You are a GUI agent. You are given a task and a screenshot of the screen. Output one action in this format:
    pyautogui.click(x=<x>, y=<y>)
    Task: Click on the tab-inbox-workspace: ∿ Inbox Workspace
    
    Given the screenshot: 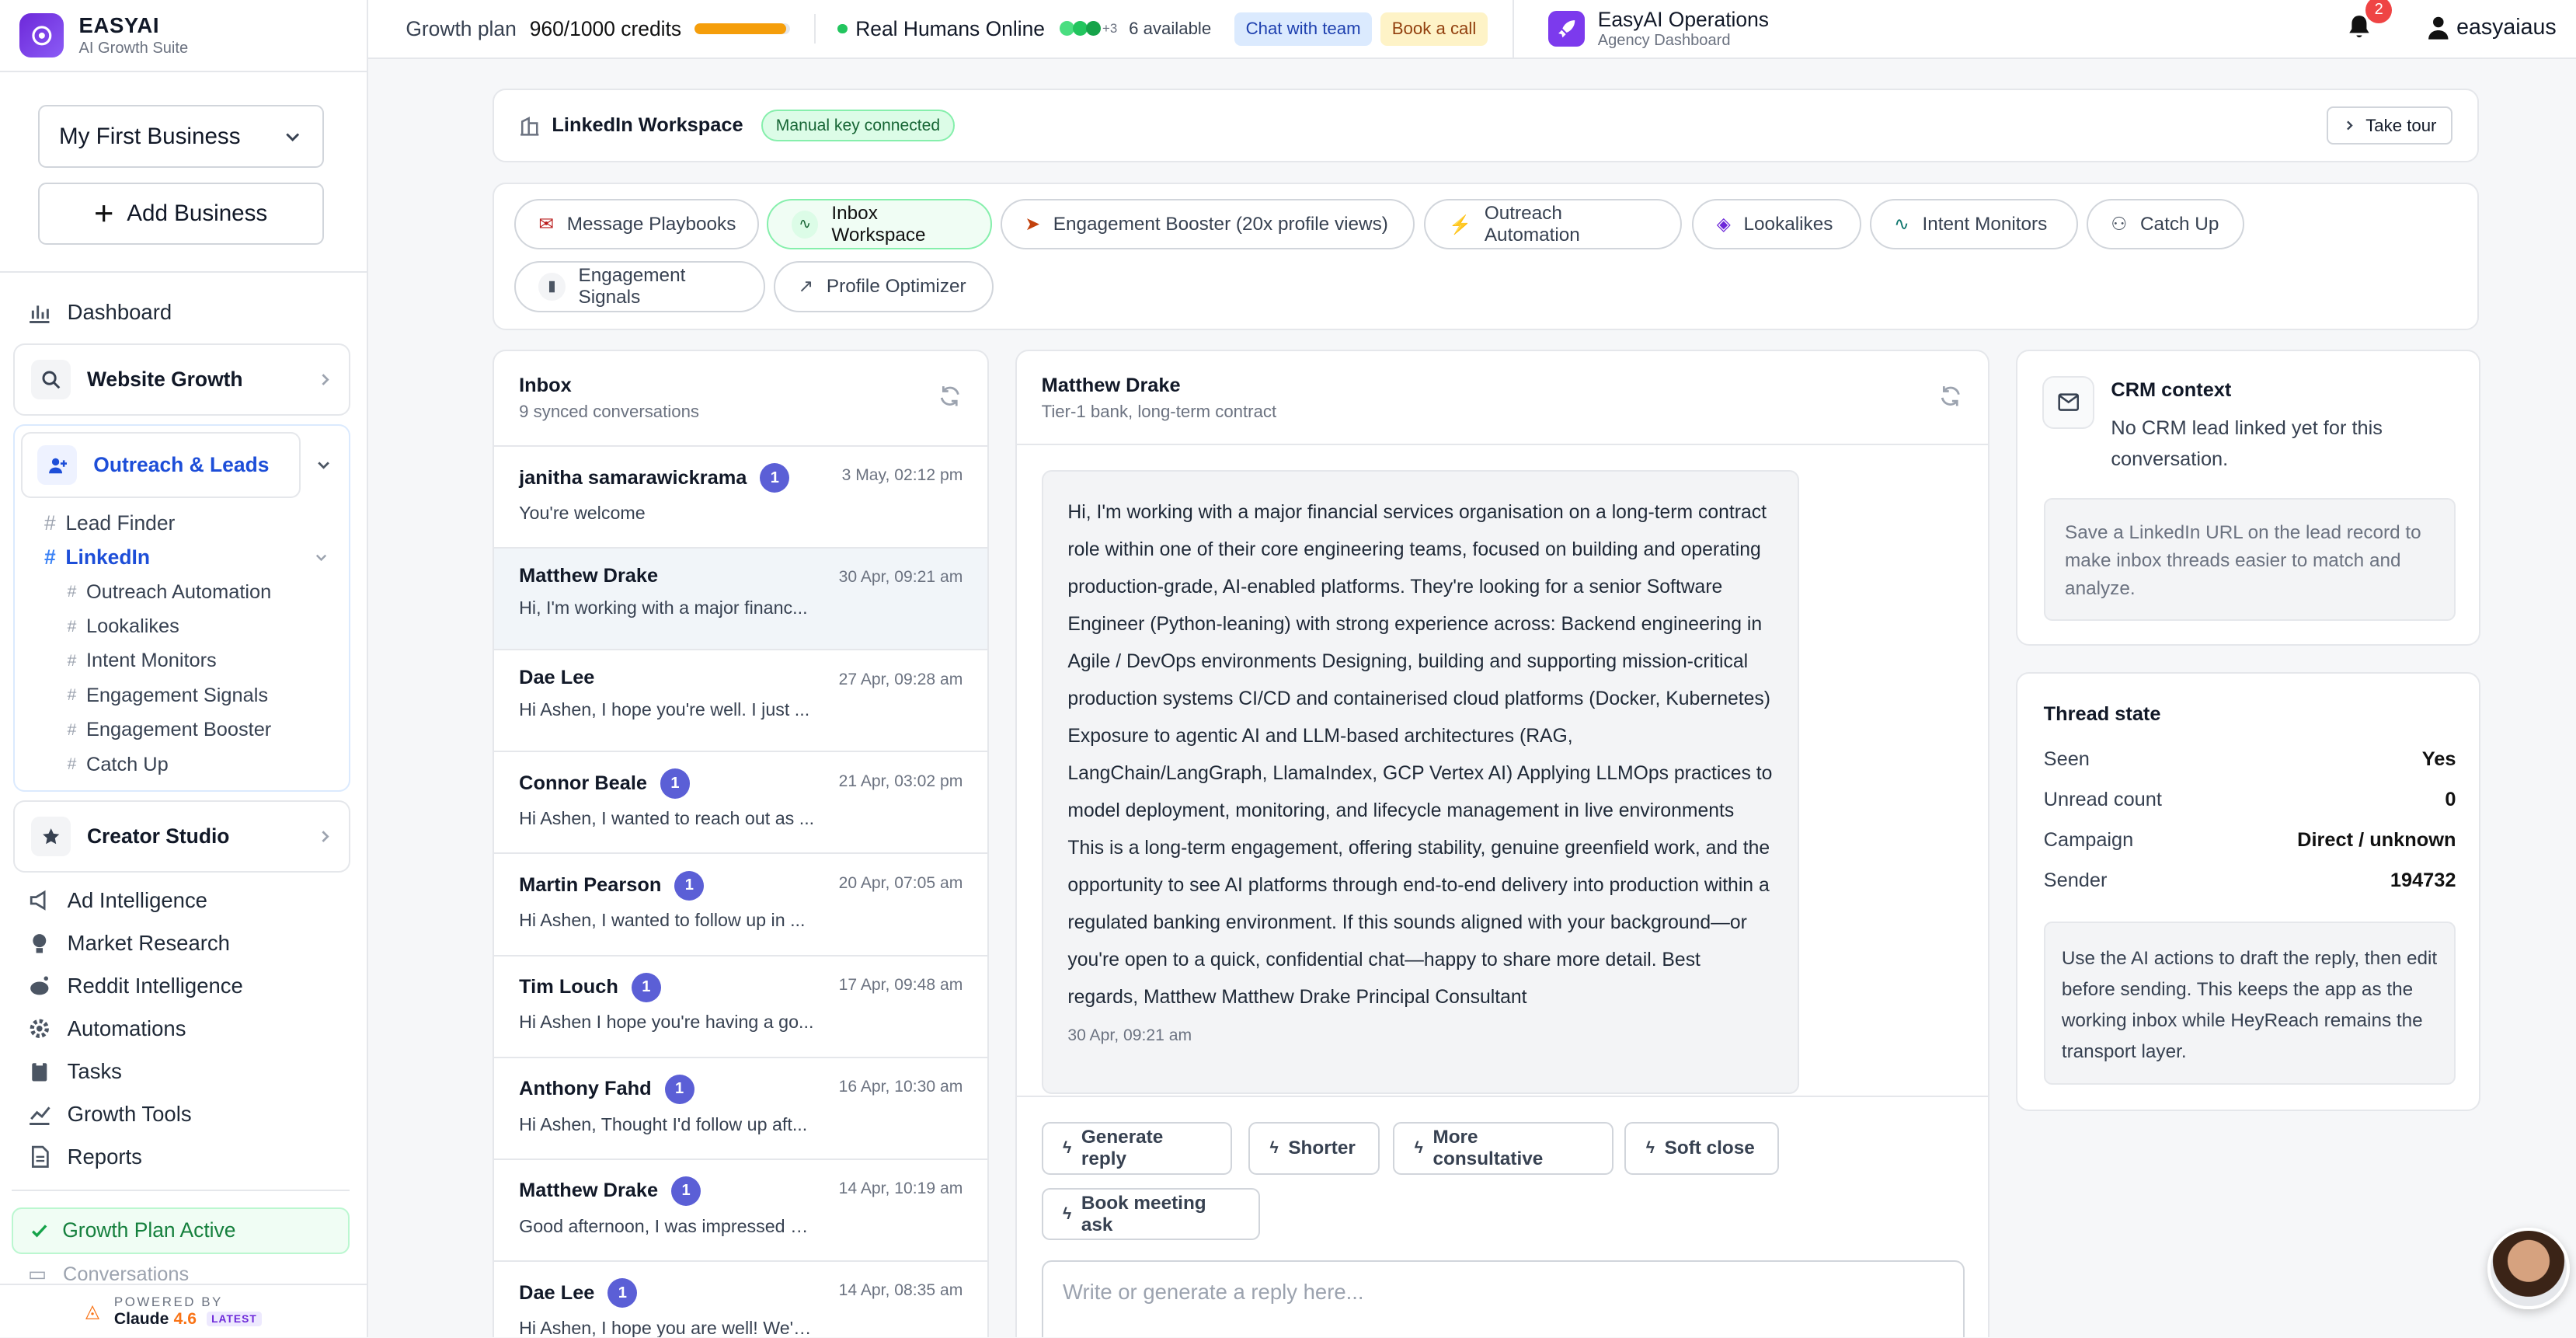 What is the action you would take?
    pyautogui.click(x=880, y=224)
    